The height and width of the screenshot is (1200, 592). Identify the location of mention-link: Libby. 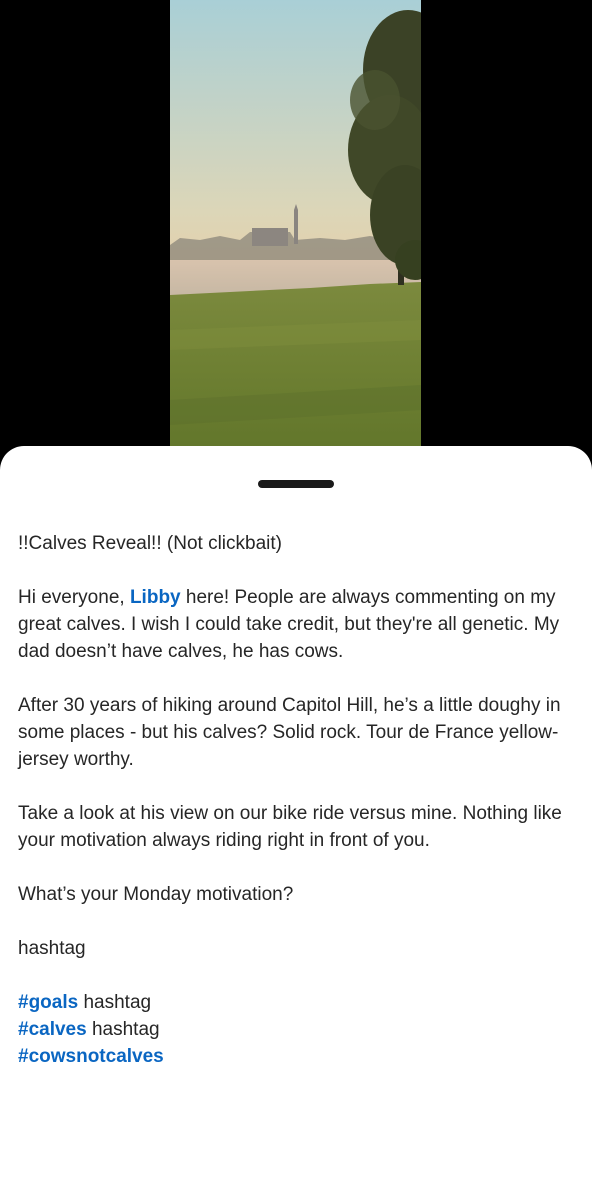
(155, 597).